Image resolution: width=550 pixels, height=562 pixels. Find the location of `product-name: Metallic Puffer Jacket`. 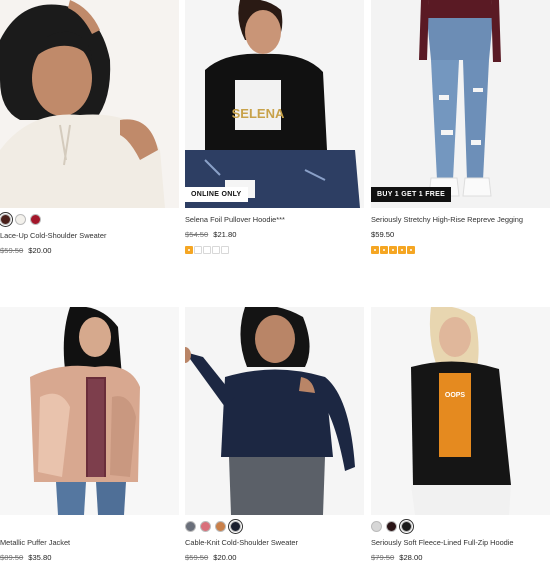

product-name: Metallic Puffer Jacket is located at coordinates (89, 543).